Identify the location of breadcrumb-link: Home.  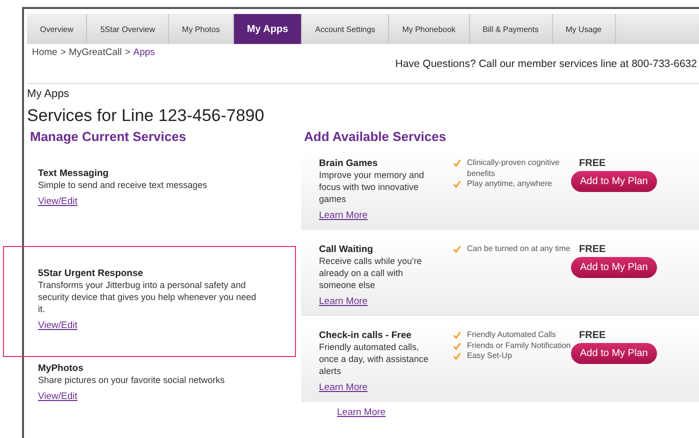
(45, 52).